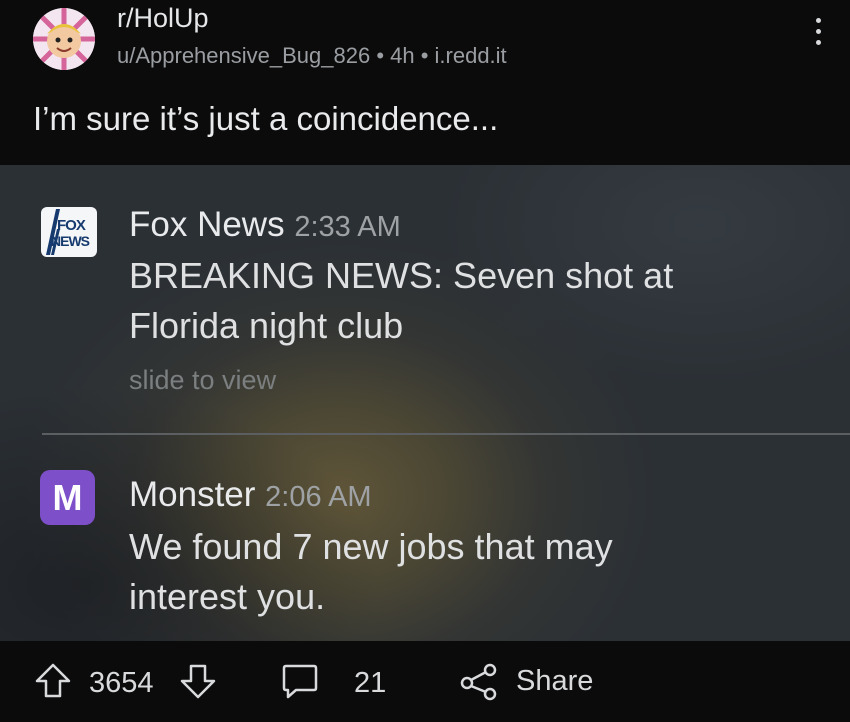 The image size is (850, 722). I want to click on downvote-button, so click(198, 681).